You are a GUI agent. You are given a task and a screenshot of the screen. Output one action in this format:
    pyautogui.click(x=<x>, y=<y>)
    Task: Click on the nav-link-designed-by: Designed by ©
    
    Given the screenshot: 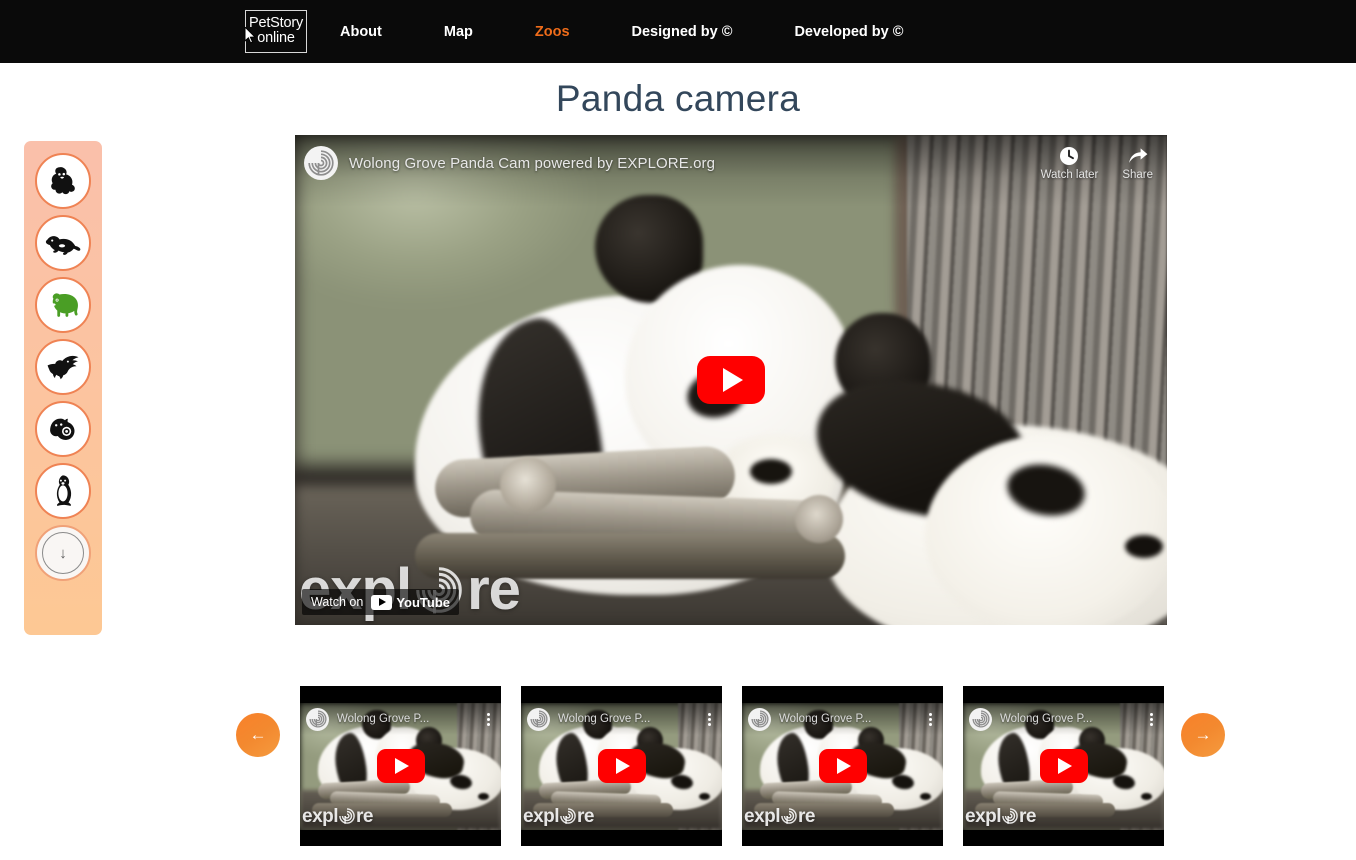 What is the action you would take?
    pyautogui.click(x=682, y=32)
    